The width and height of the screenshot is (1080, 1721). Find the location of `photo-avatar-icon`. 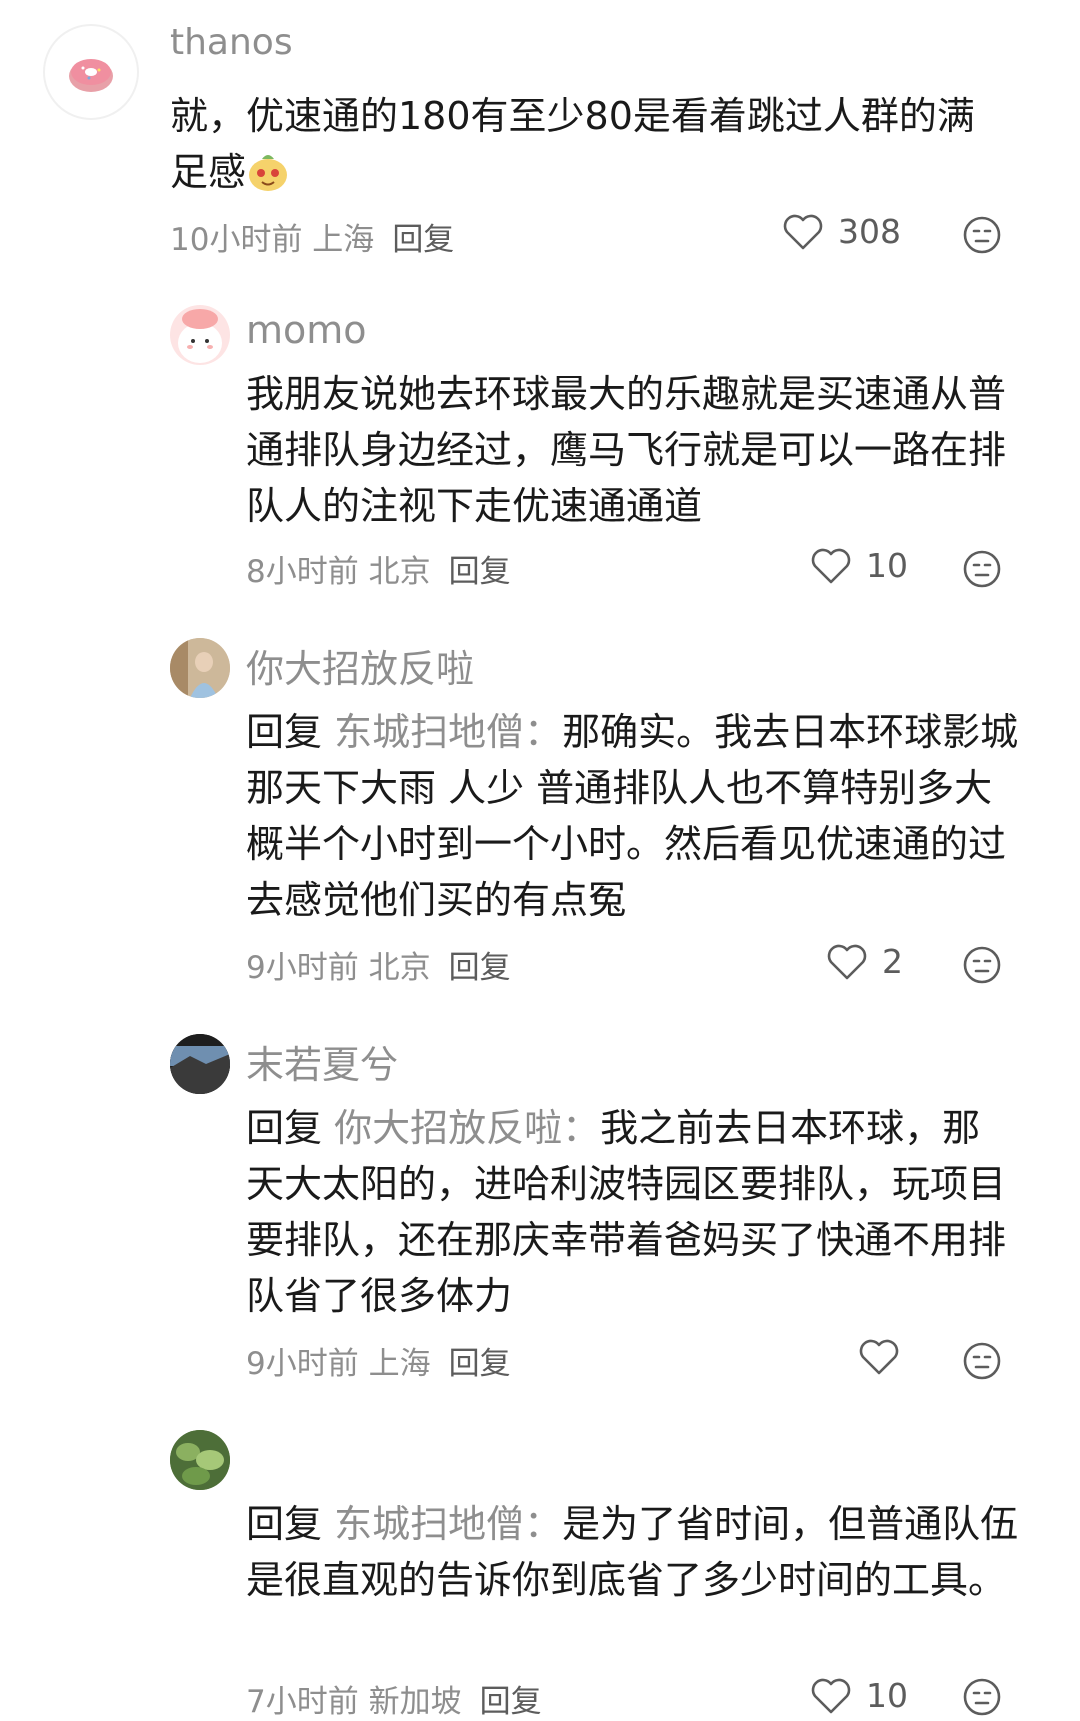

photo-avatar-icon is located at coordinates (200, 668).